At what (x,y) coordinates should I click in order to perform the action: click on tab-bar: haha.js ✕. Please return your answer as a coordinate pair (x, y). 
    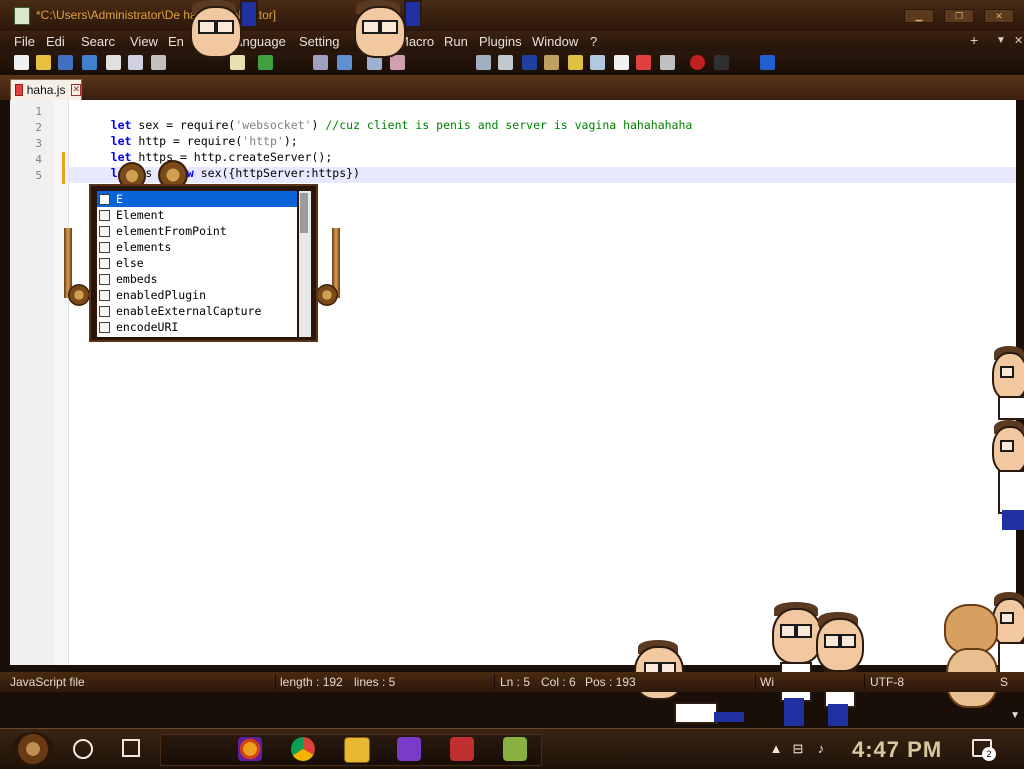
    Looking at the image, I should click on (512, 87).